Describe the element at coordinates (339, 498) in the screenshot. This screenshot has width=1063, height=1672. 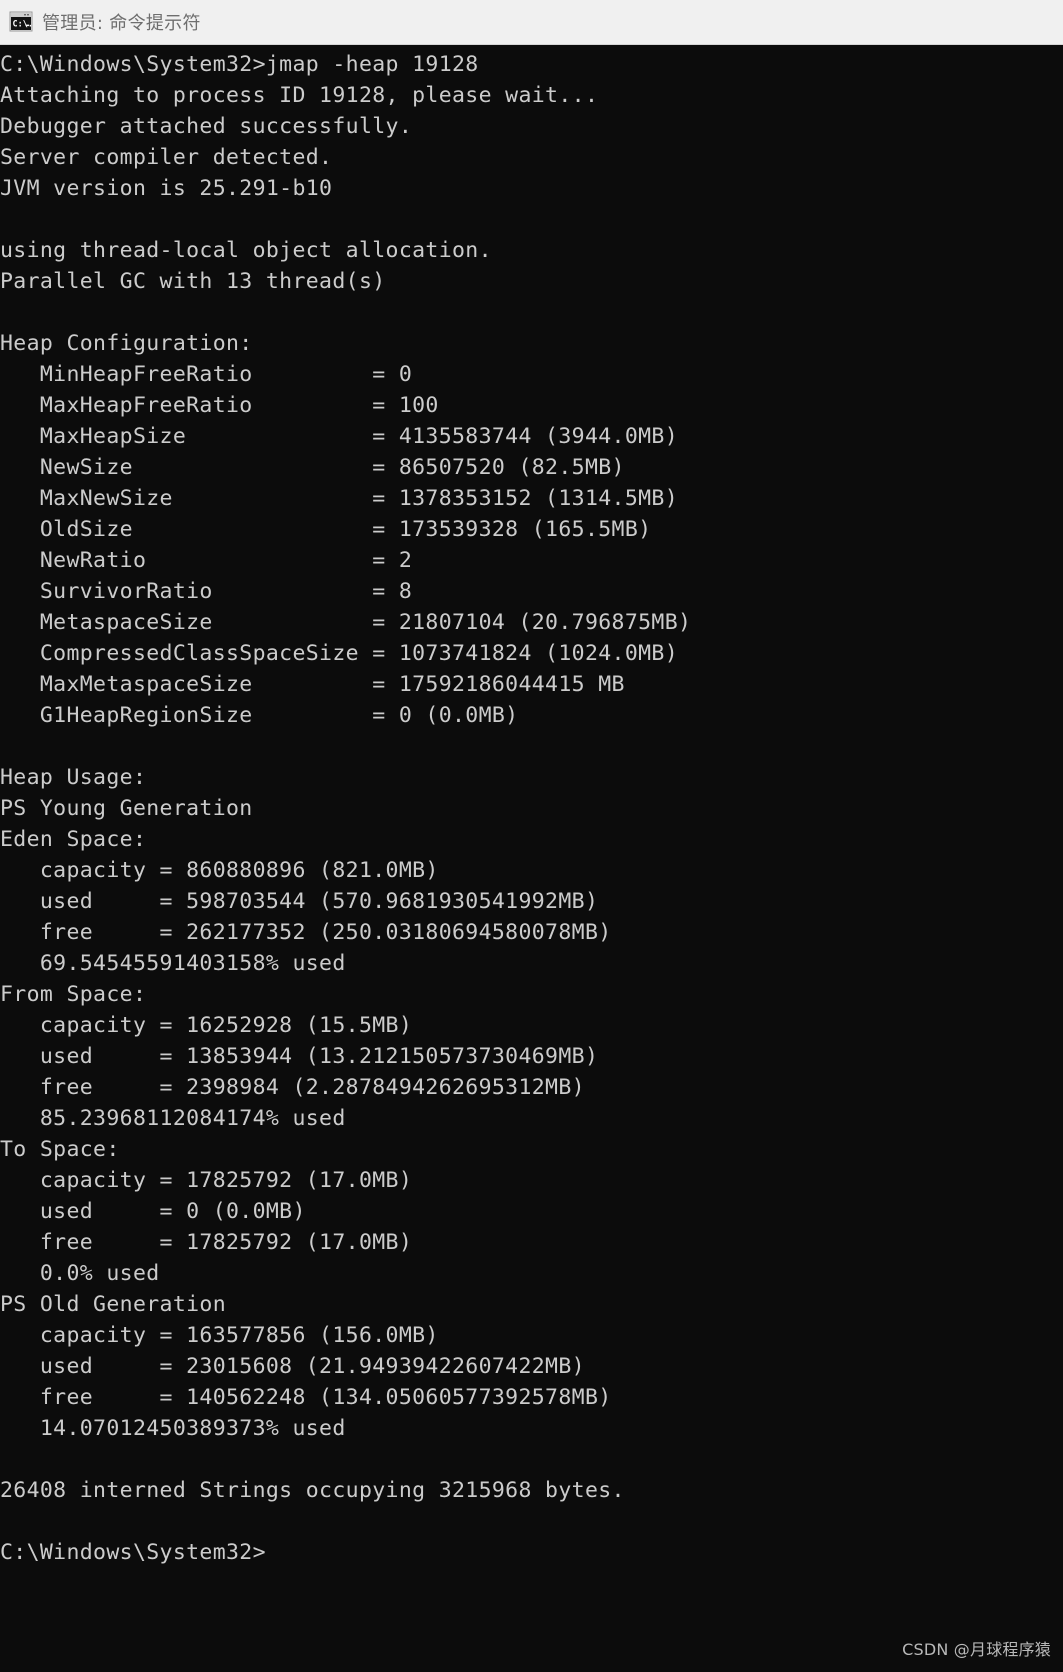
I see `terminal-line: MaxNewSize = 1378353152 (1314.5MB)` at that location.